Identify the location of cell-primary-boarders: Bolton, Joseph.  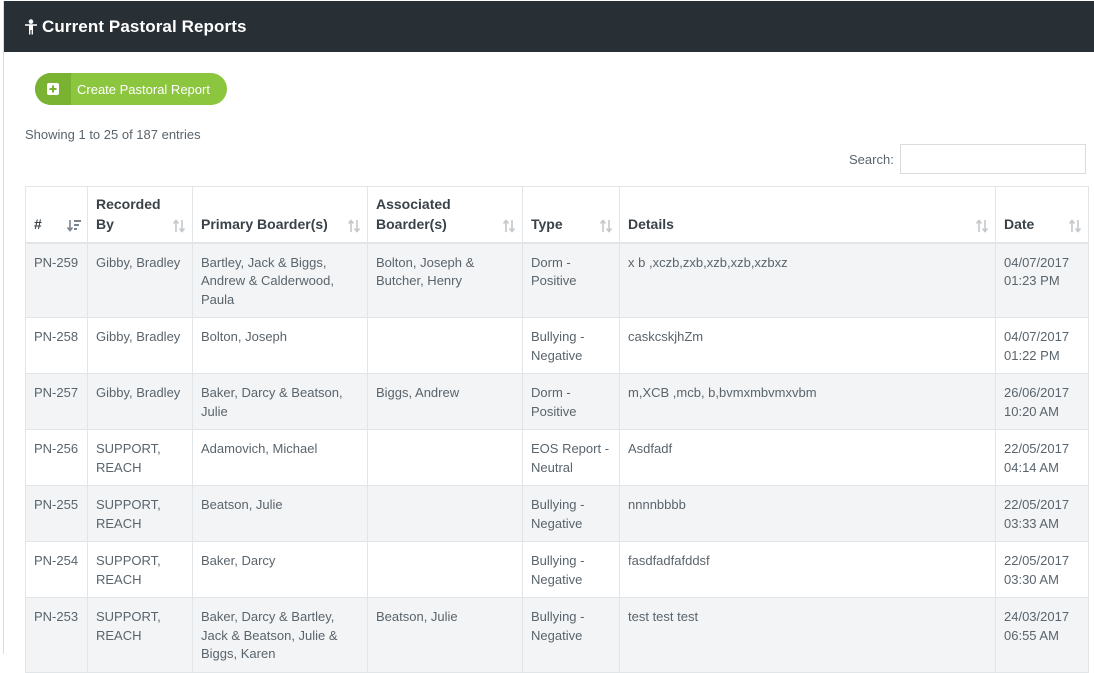
(280, 345).